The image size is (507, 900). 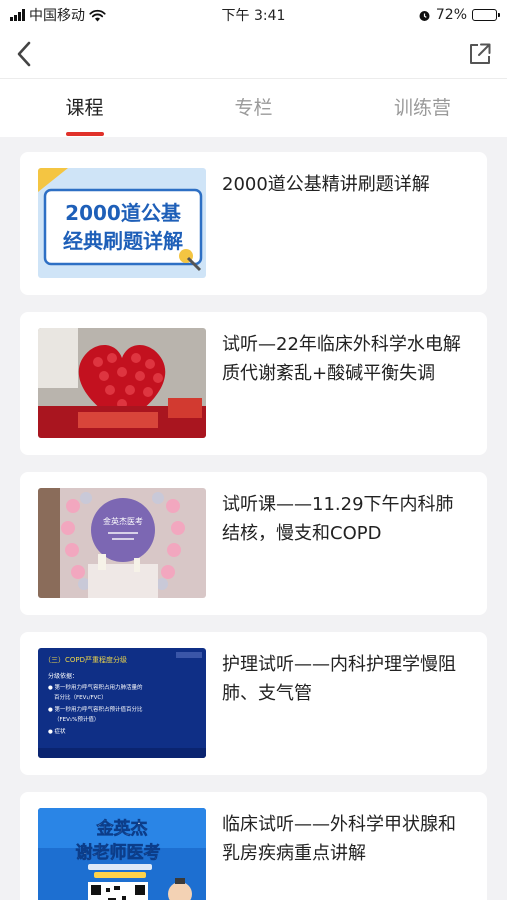 I want to click on course-thumbnail: 2000道公基 经典刷题详解, so click(x=122, y=223).